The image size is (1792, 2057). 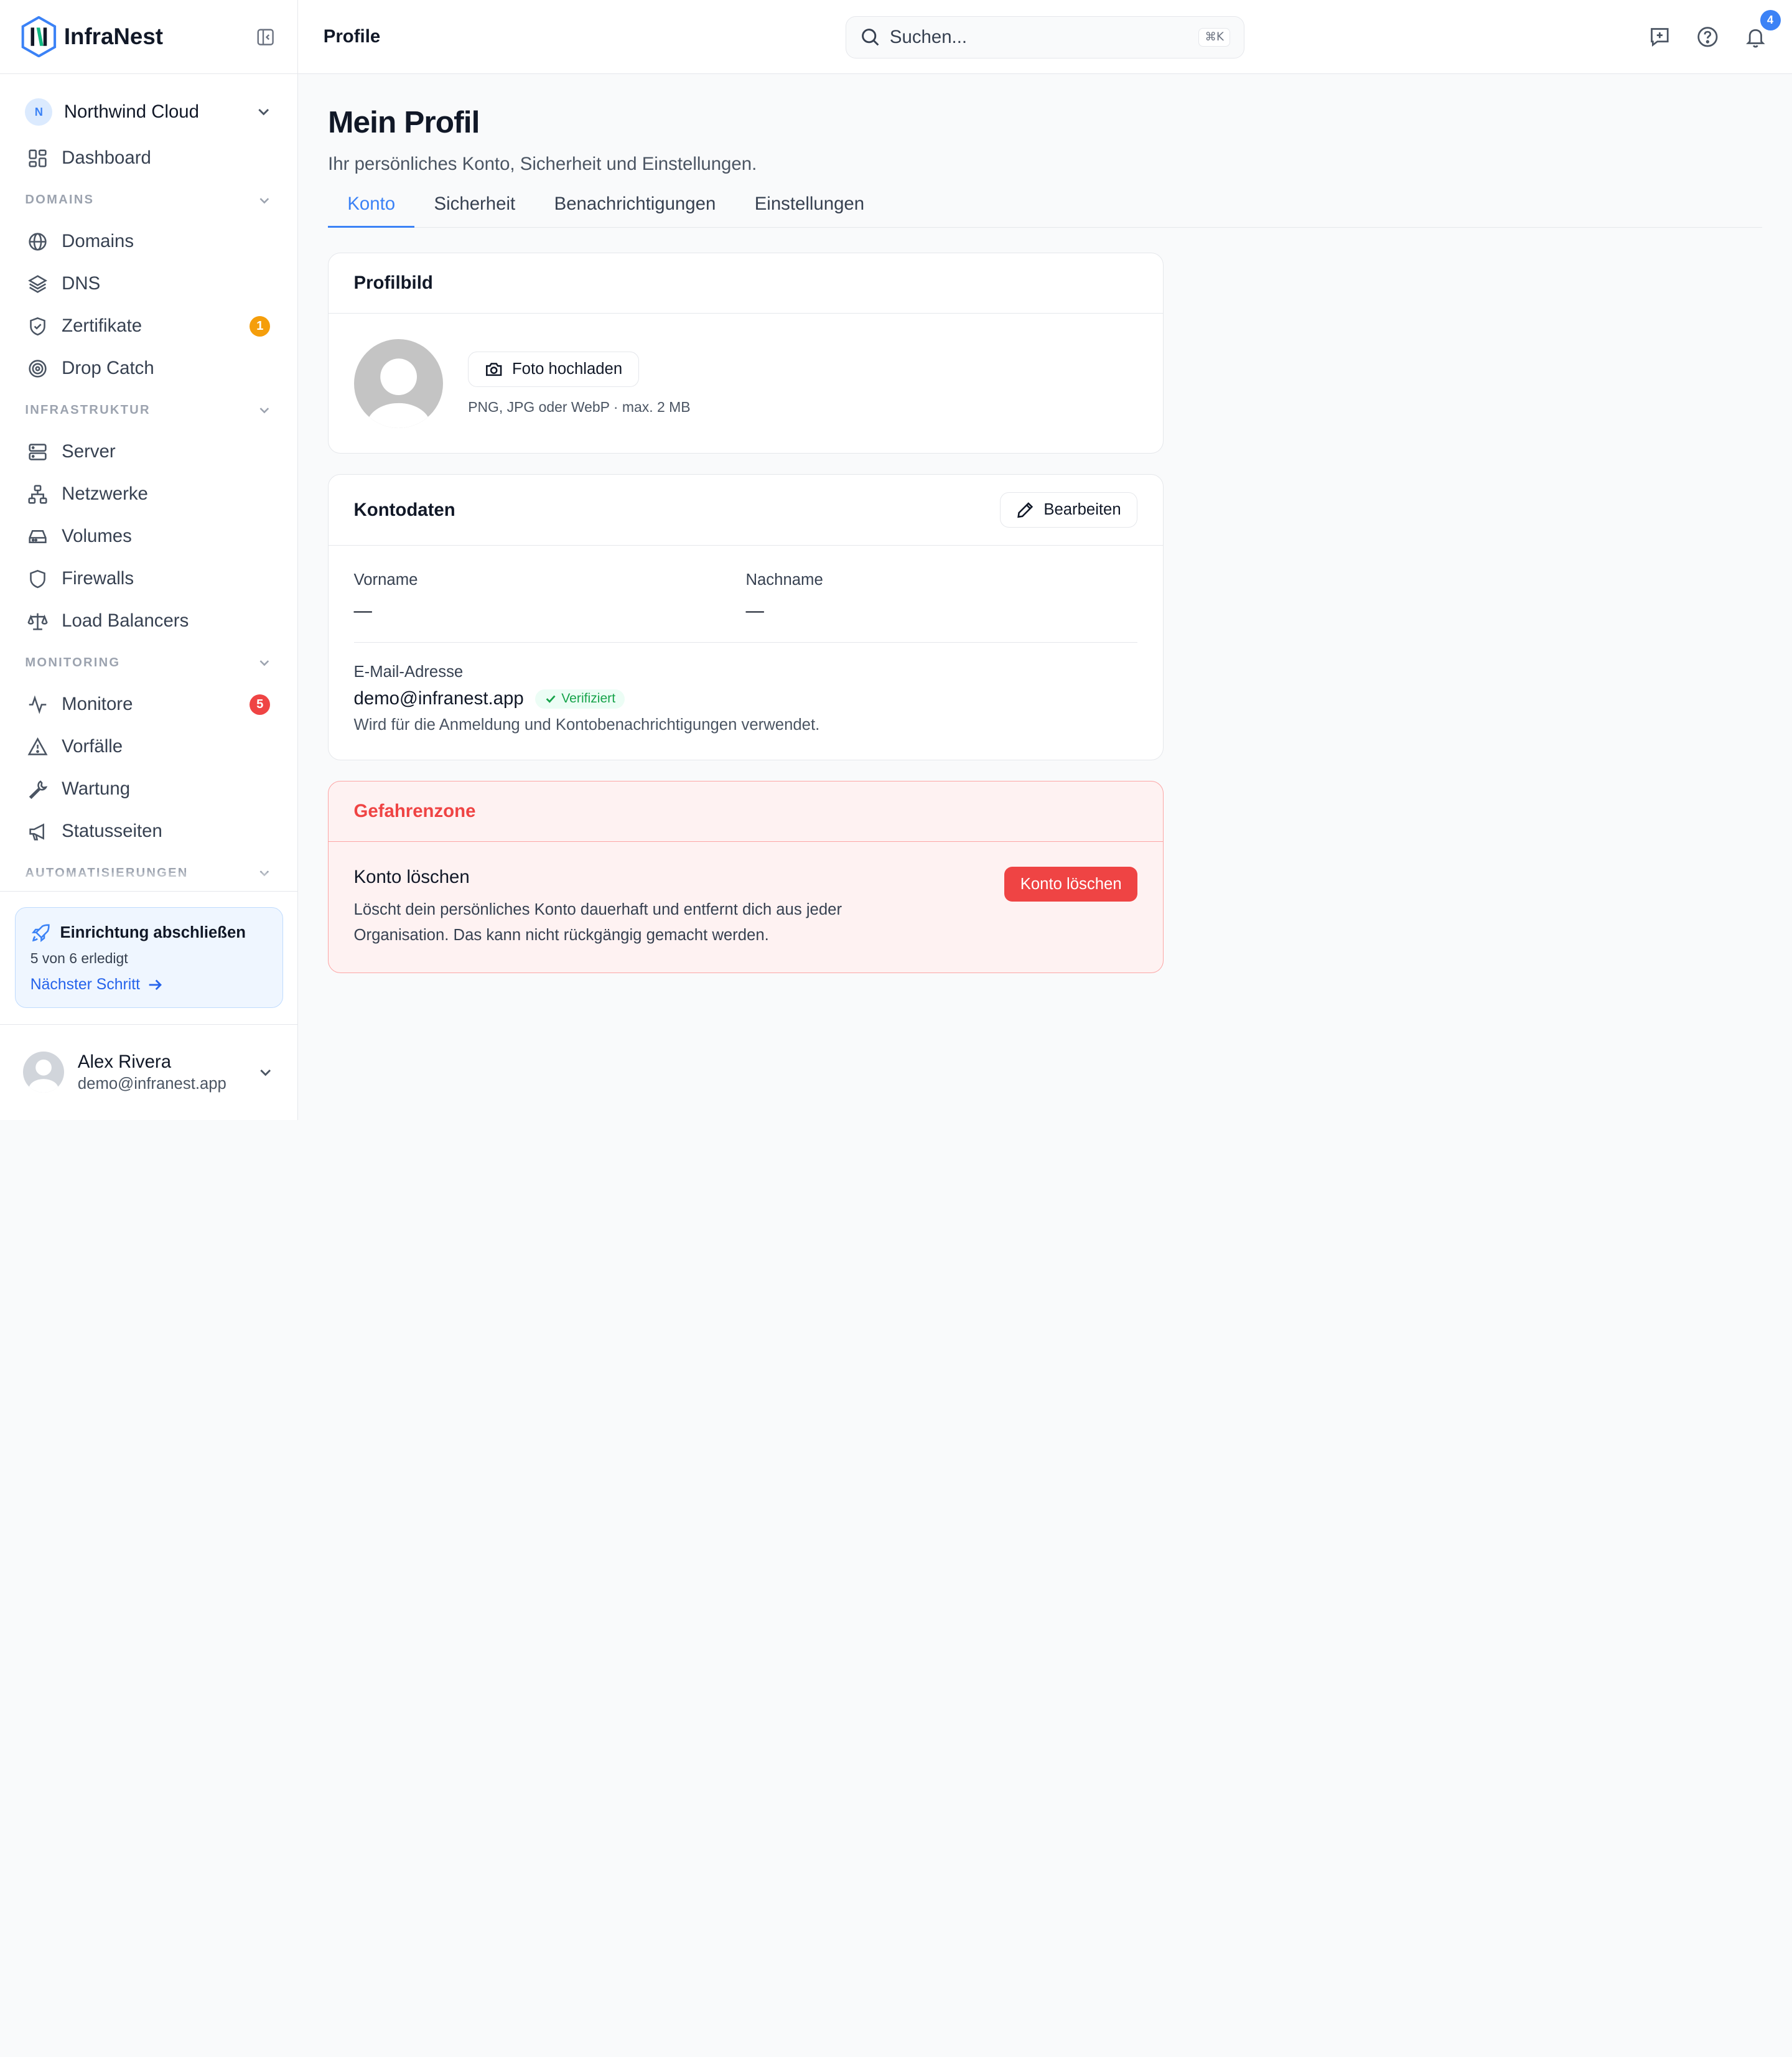 What do you see at coordinates (149, 199) in the screenshot?
I see `section-domains: DOMAINS` at bounding box center [149, 199].